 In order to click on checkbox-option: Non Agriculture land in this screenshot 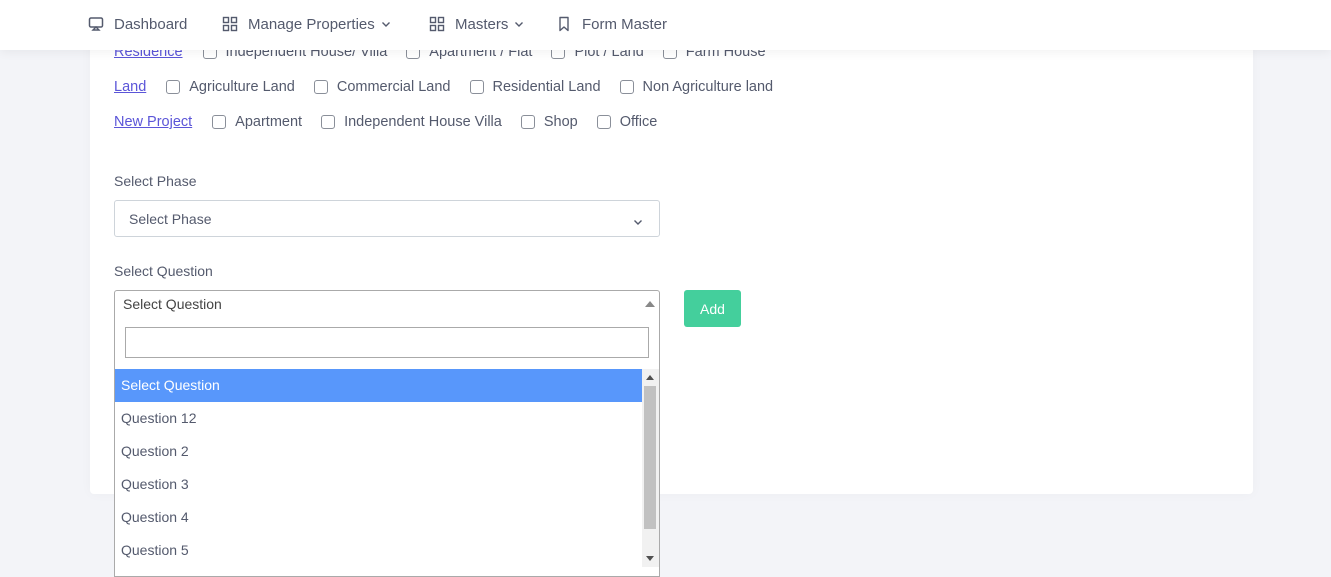, I will do `click(696, 87)`.